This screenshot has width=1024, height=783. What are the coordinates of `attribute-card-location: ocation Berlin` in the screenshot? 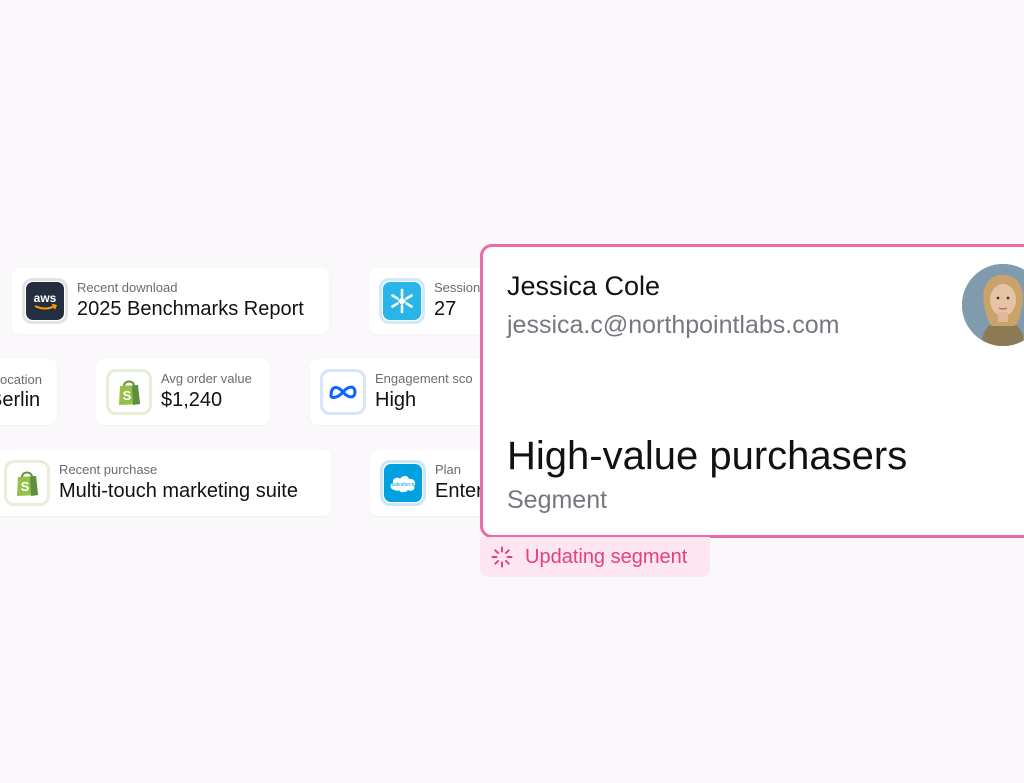 It's located at (28, 392).